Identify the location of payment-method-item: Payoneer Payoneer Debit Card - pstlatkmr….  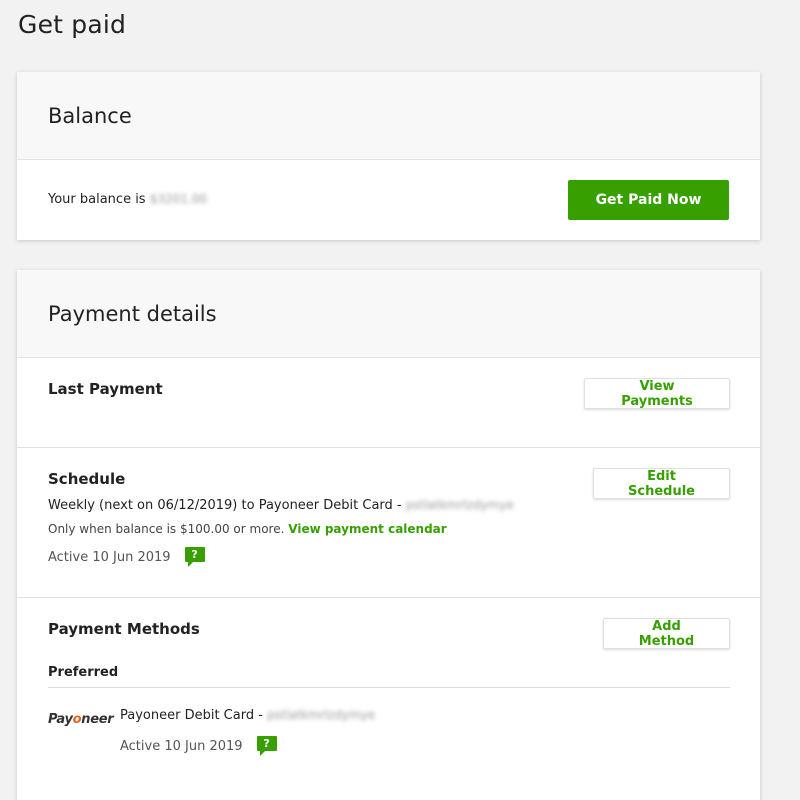
(389, 732).